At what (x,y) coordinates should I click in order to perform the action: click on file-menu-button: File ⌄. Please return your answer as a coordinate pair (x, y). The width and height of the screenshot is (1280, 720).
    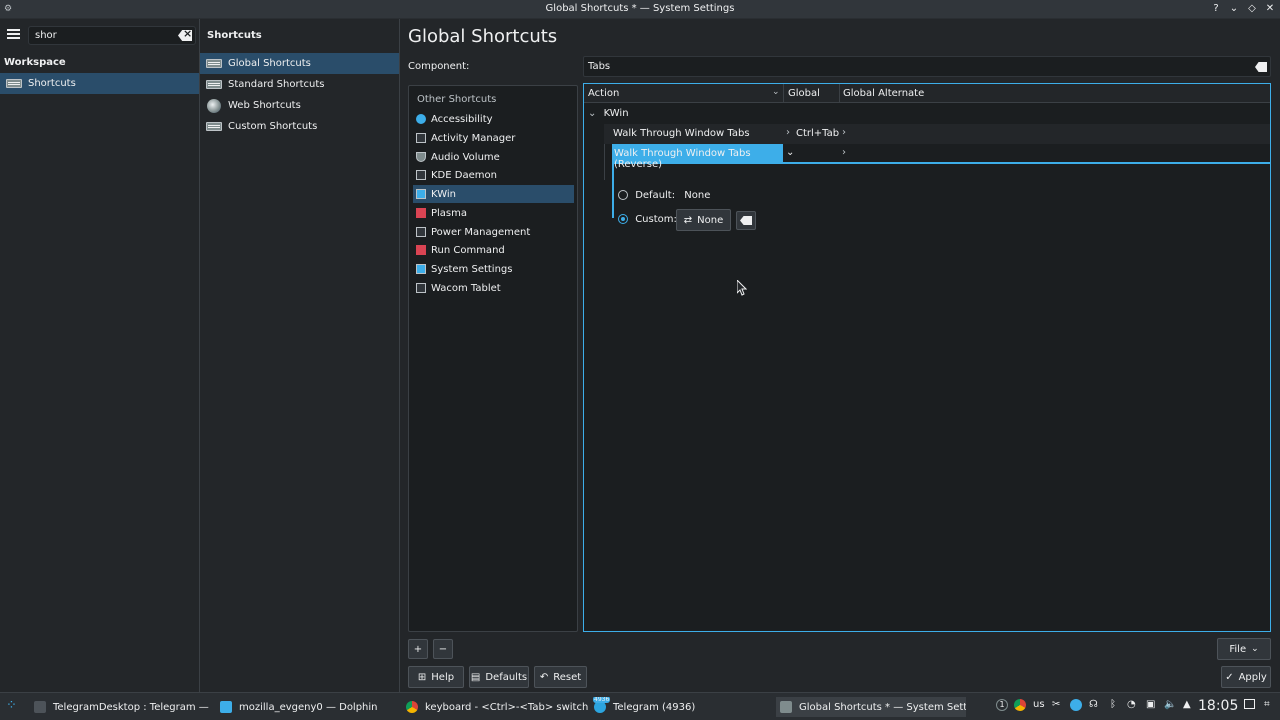
    Looking at the image, I should click on (1244, 649).